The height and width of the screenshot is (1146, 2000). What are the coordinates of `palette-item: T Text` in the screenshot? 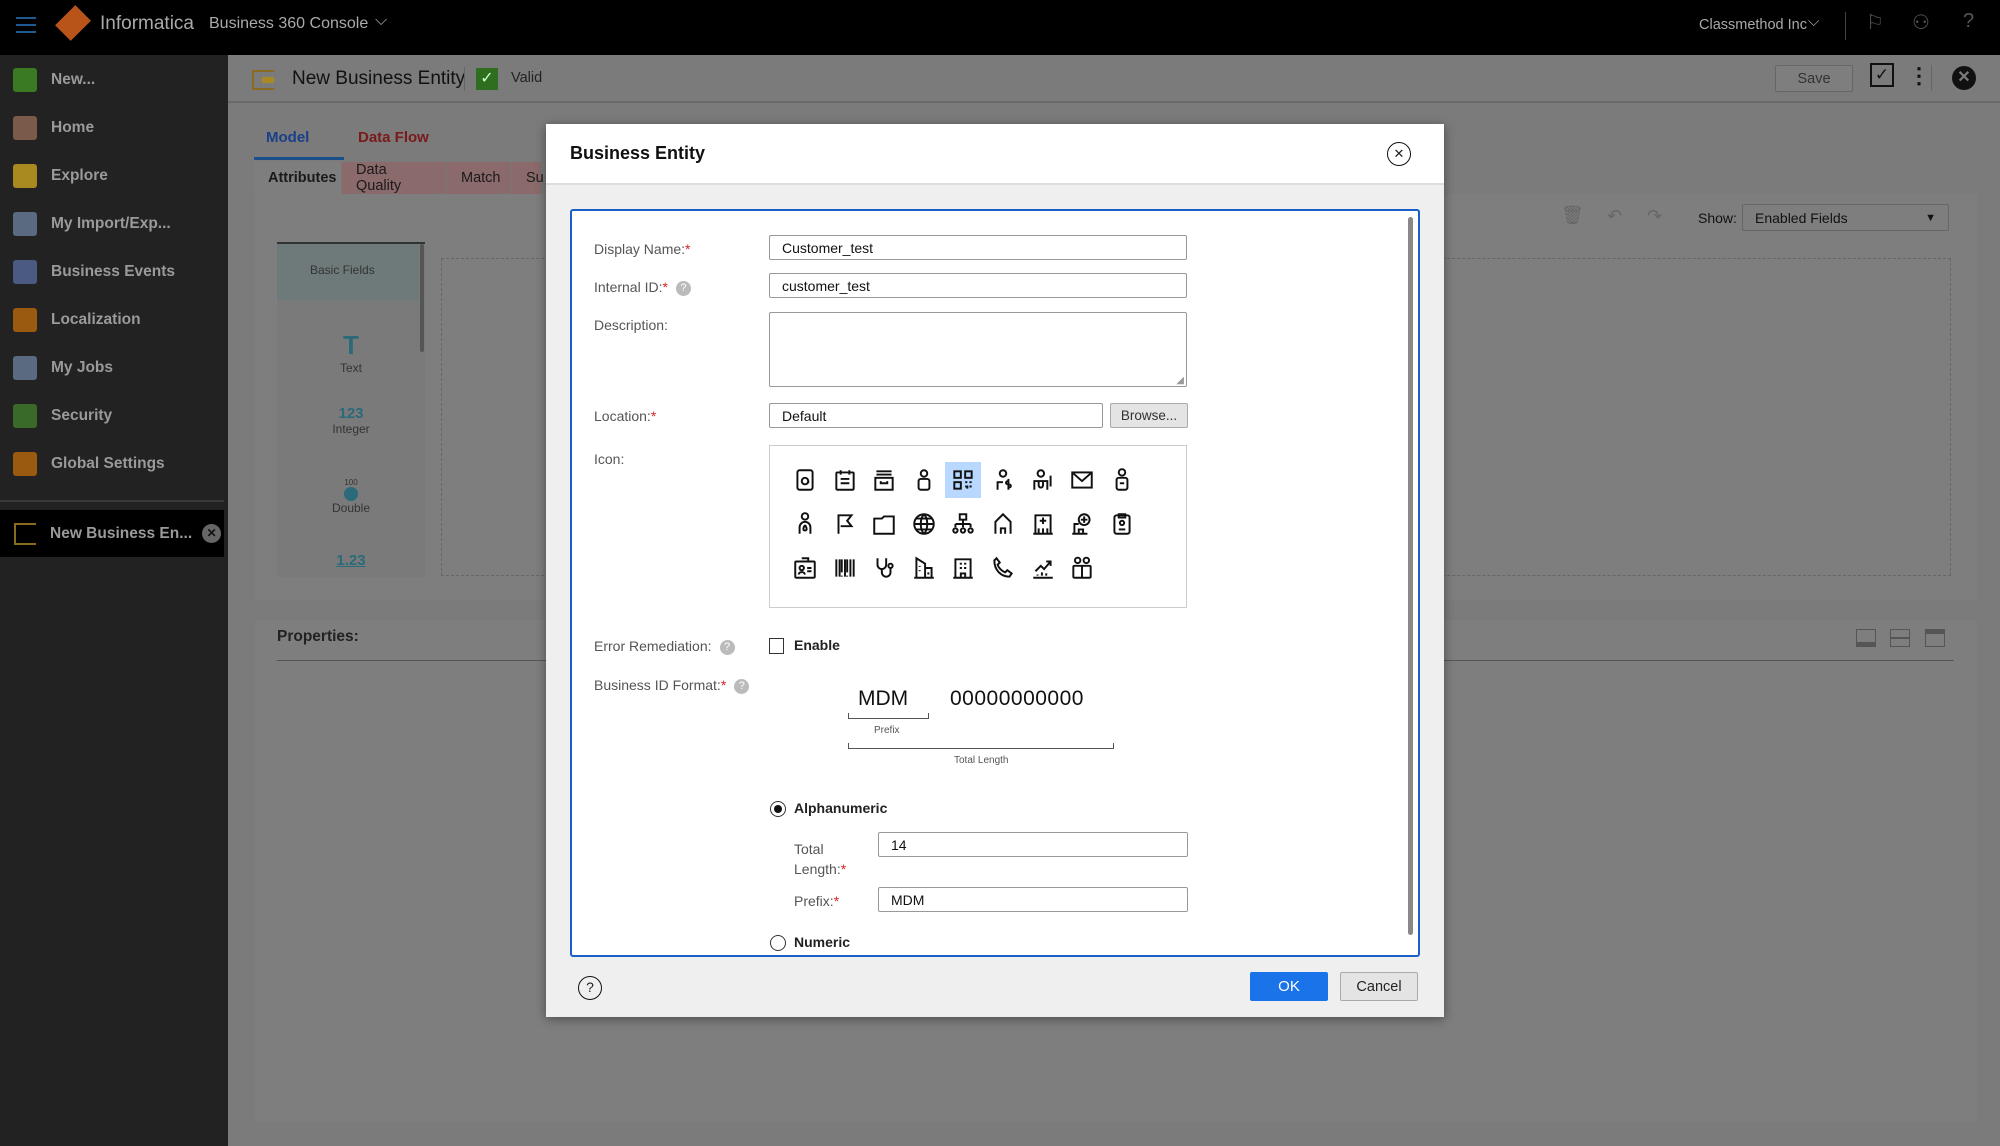 It's located at (351, 352).